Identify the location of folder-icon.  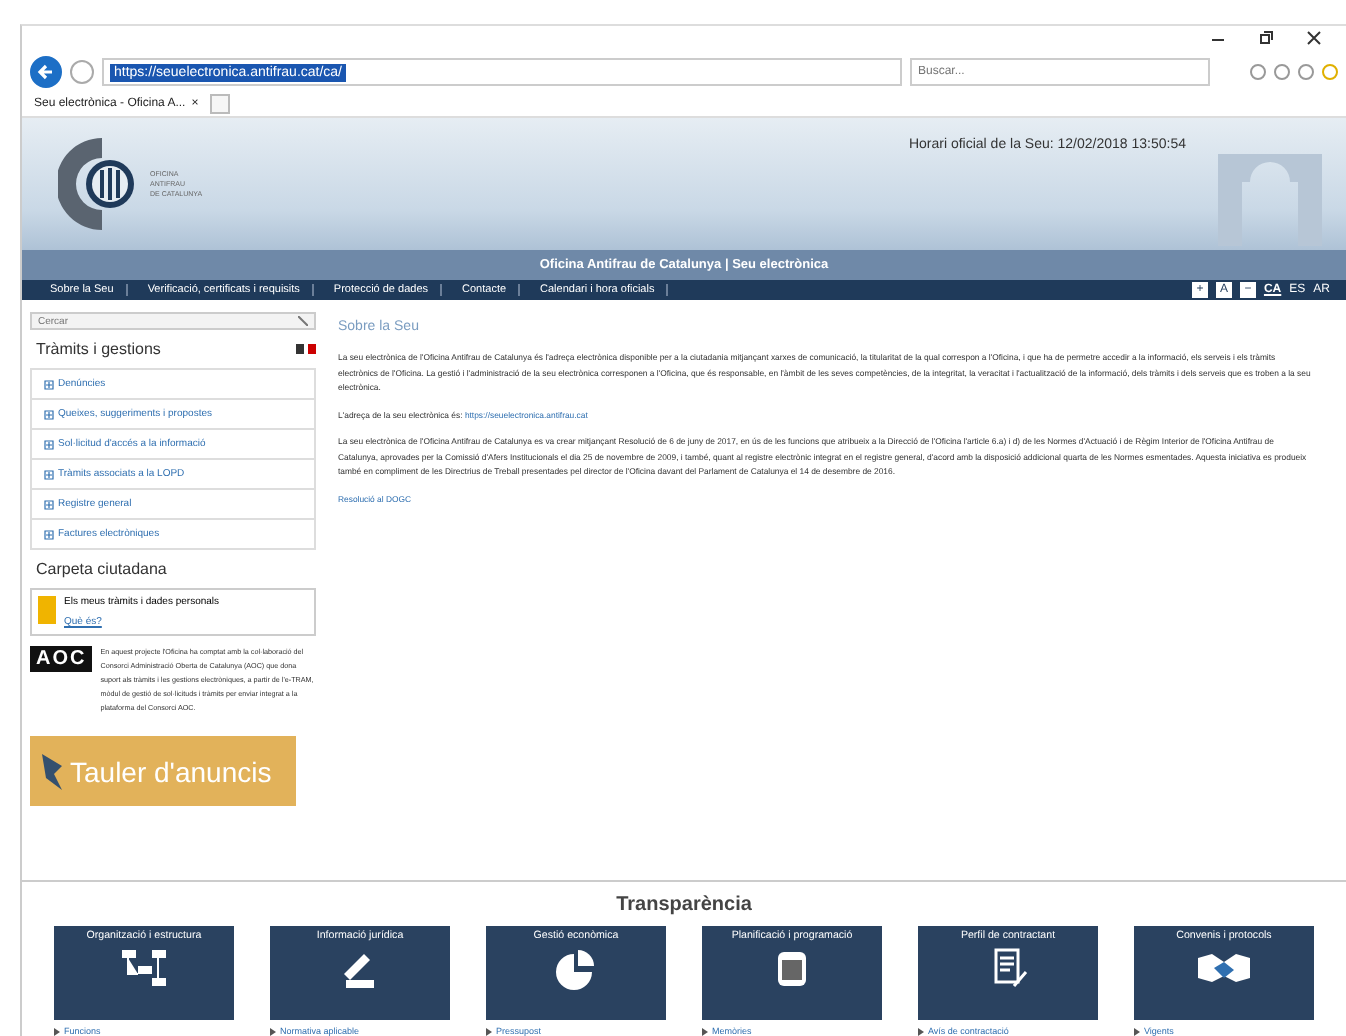
(47, 610).